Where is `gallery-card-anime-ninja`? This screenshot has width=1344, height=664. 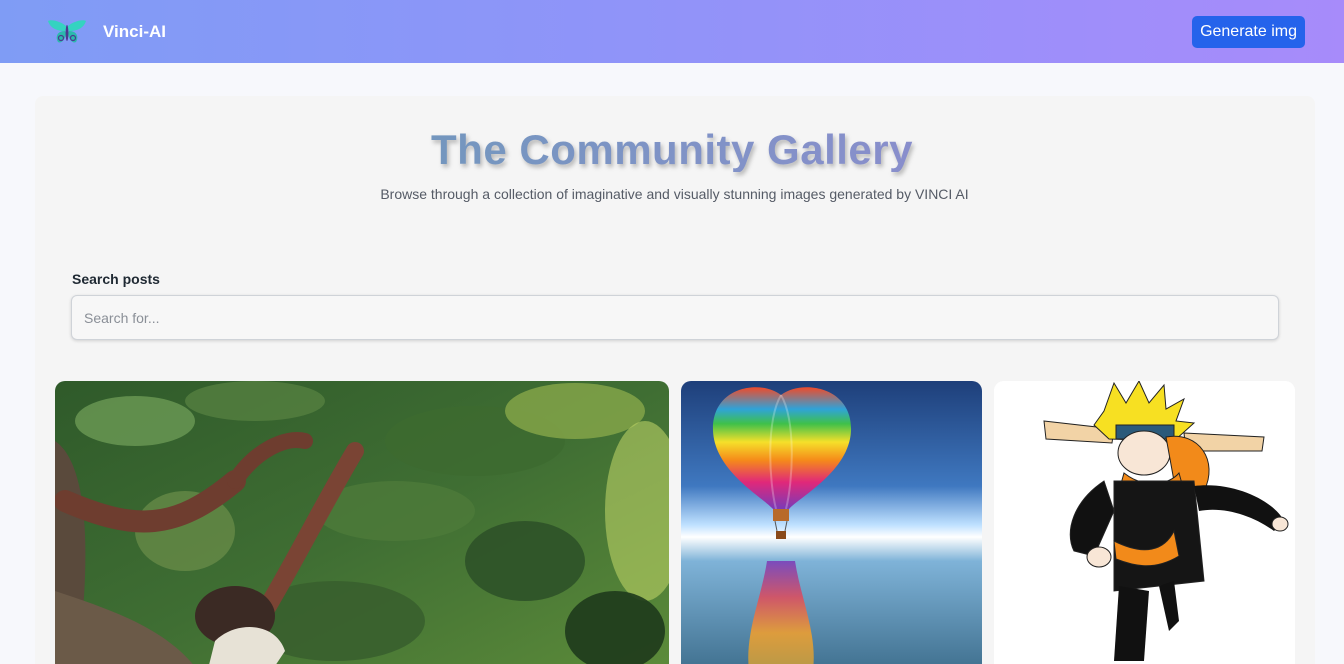 gallery-card-anime-ninja is located at coordinates (1144, 522).